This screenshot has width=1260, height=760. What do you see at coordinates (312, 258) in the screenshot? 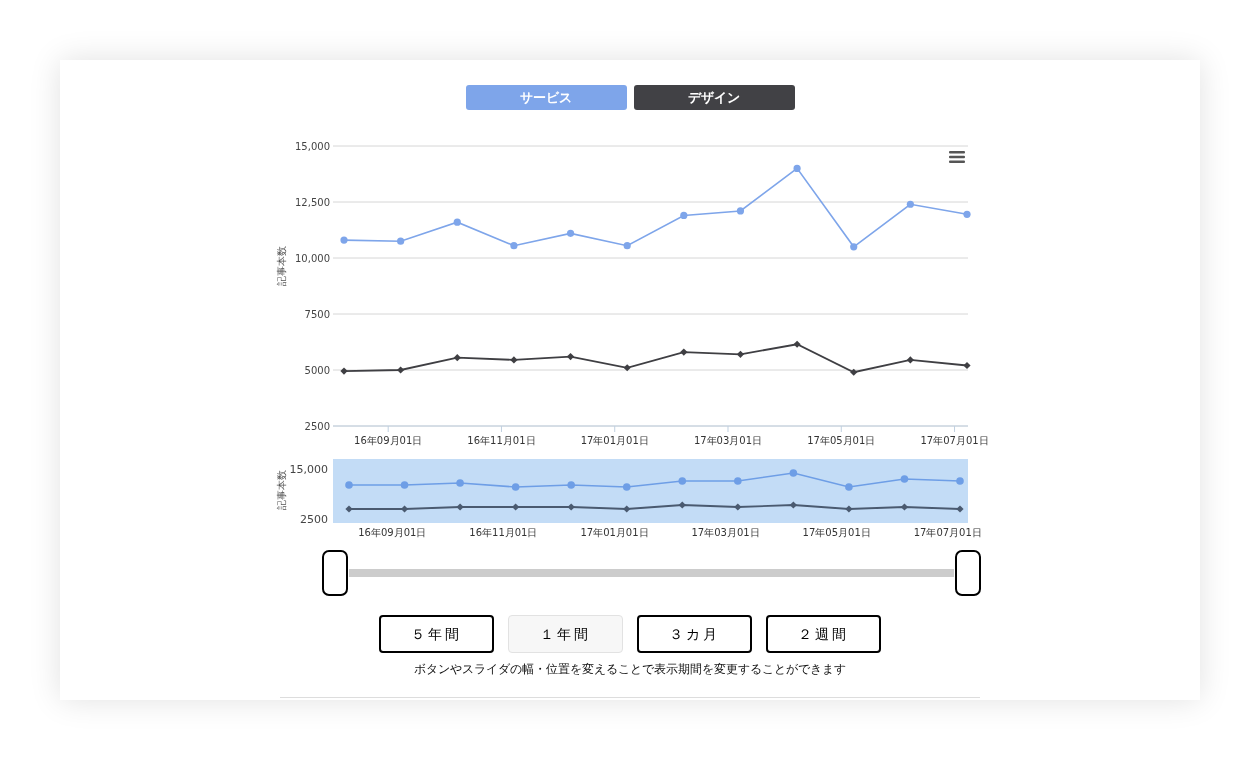
I see `y-tick-label: 10,000` at bounding box center [312, 258].